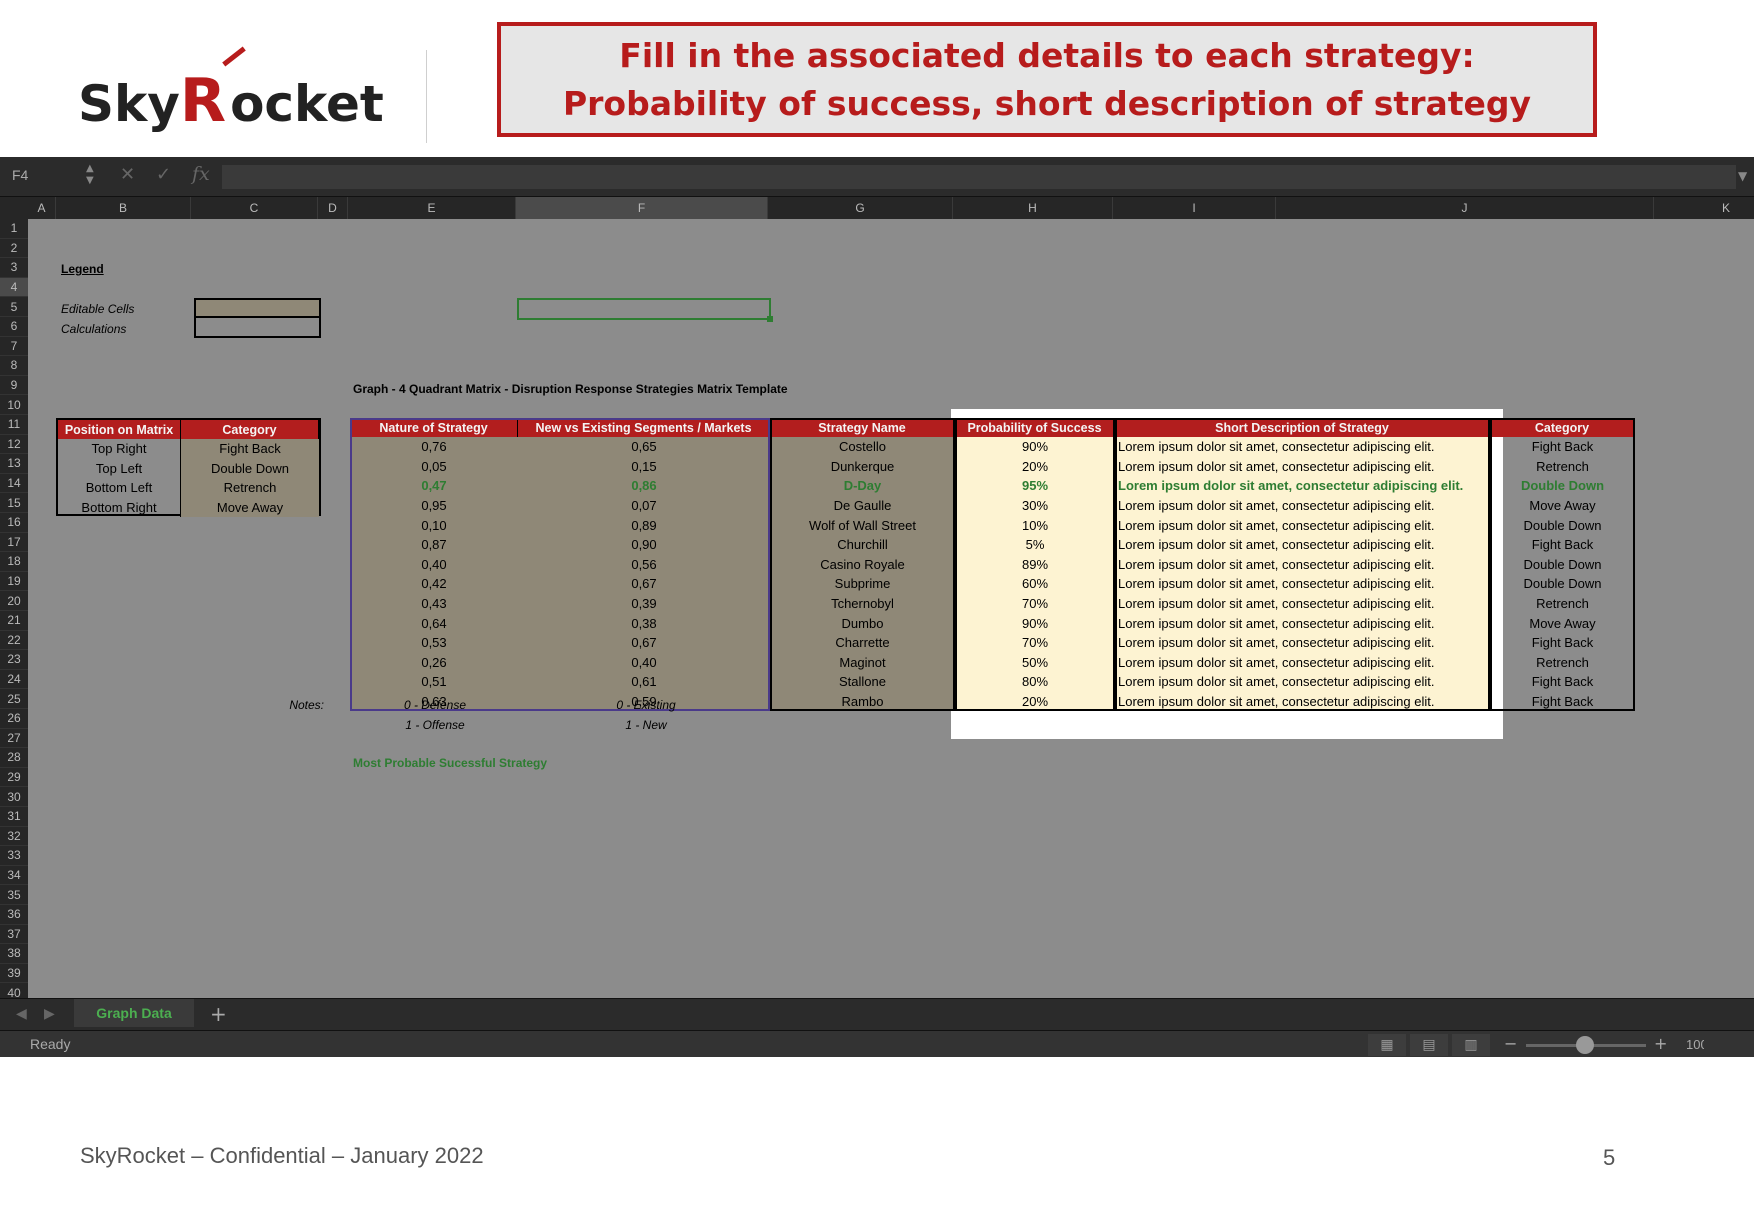  Describe the element at coordinates (233, 94) in the screenshot. I see `skyrocket-logo: SkyRocket` at that location.